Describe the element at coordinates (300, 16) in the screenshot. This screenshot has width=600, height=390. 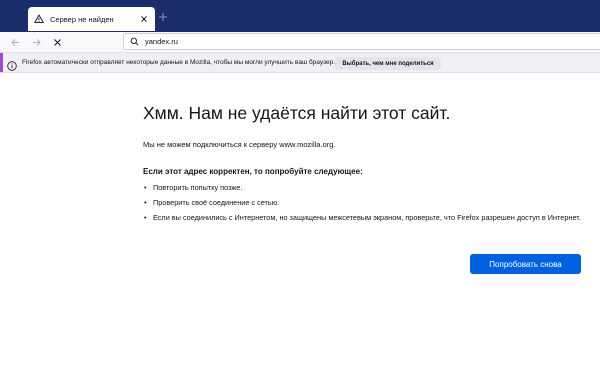
I see `tab-strip: Сервер не найден` at that location.